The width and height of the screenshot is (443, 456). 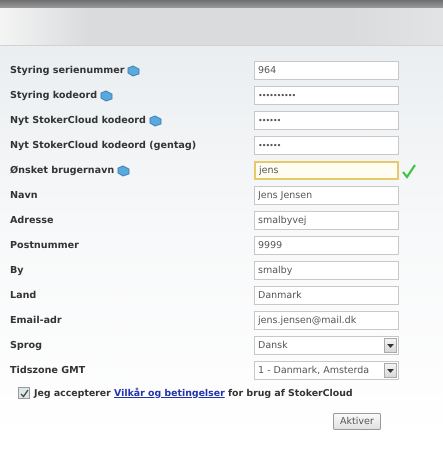 What do you see at coordinates (26, 345) in the screenshot?
I see `field-label: Sprog` at bounding box center [26, 345].